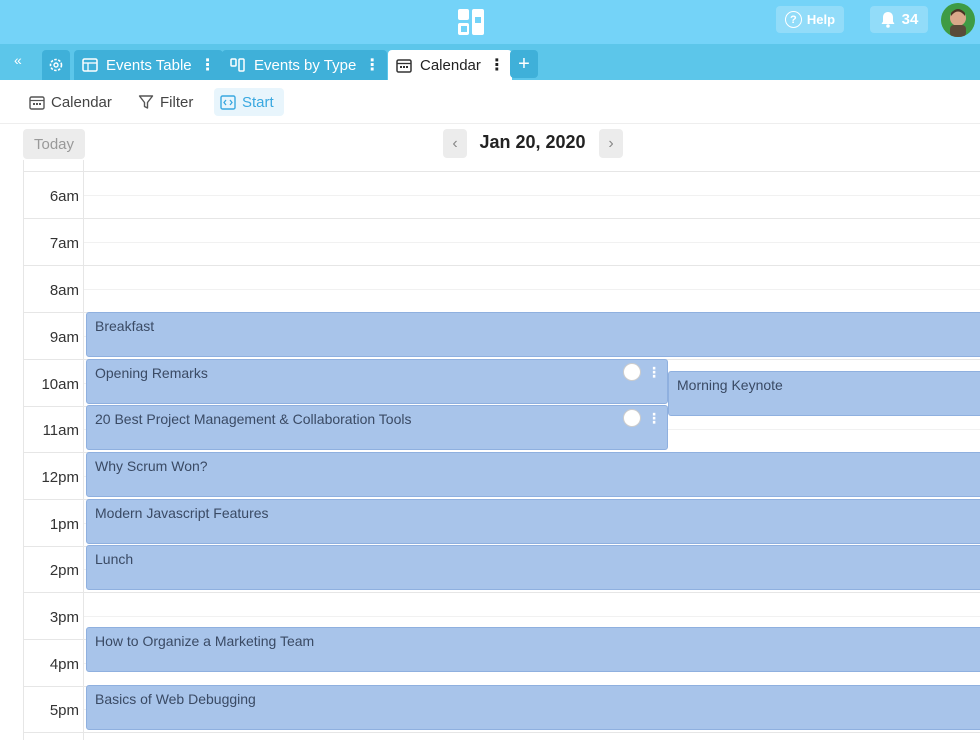 The width and height of the screenshot is (980, 740). I want to click on calendar-settings-button: Calendar, so click(70, 102).